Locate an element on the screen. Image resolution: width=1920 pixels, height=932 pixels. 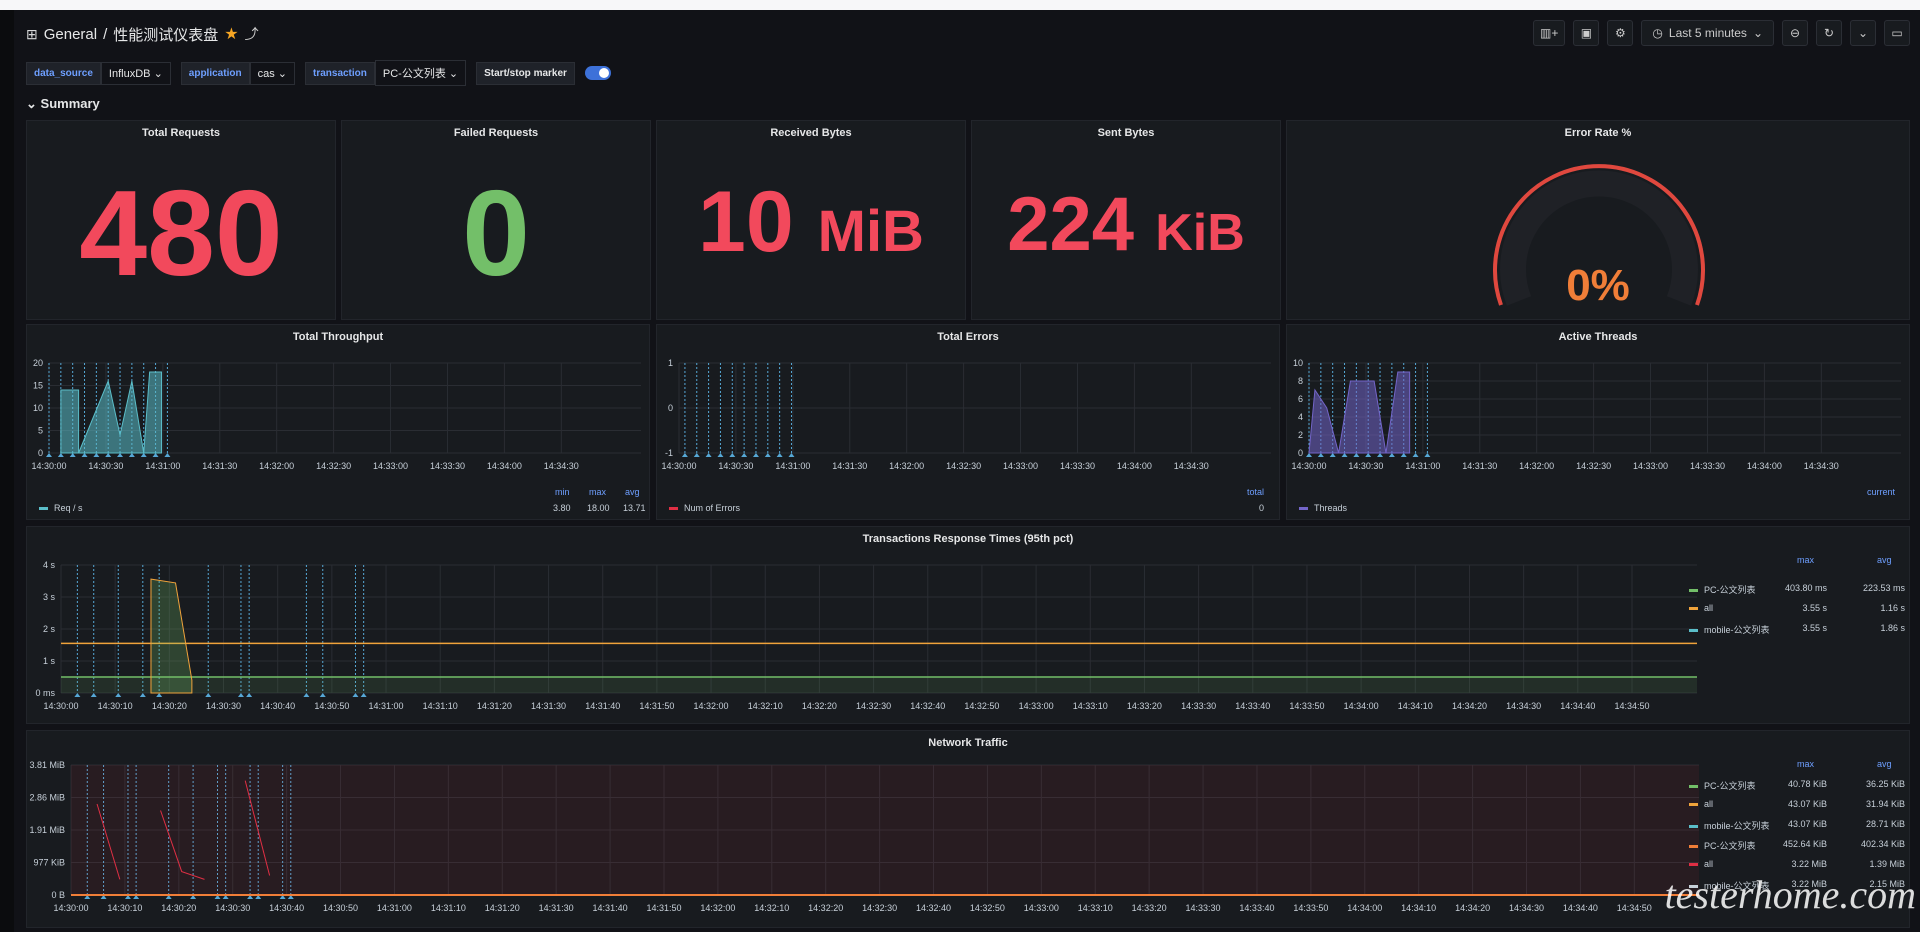
x-tick-label: 14:32:50 is located at coordinates (981, 706).